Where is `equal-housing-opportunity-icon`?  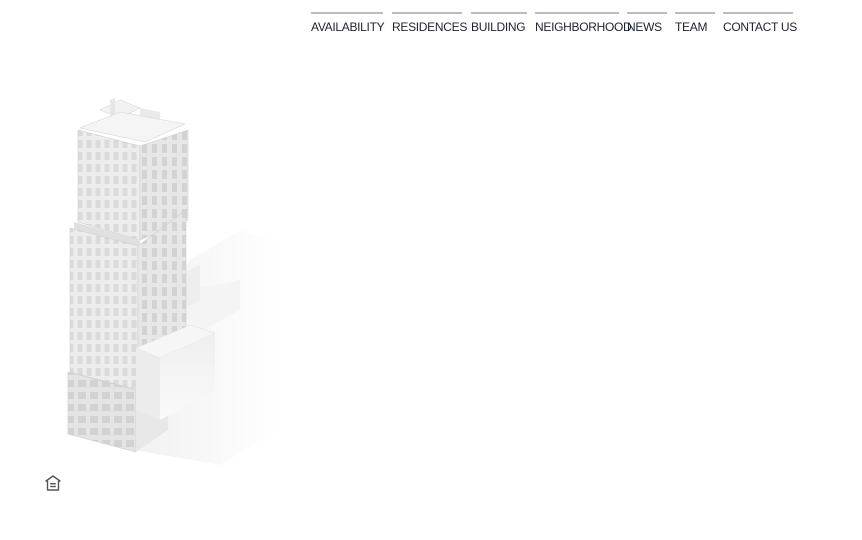 equal-housing-opportunity-icon is located at coordinates (53, 483).